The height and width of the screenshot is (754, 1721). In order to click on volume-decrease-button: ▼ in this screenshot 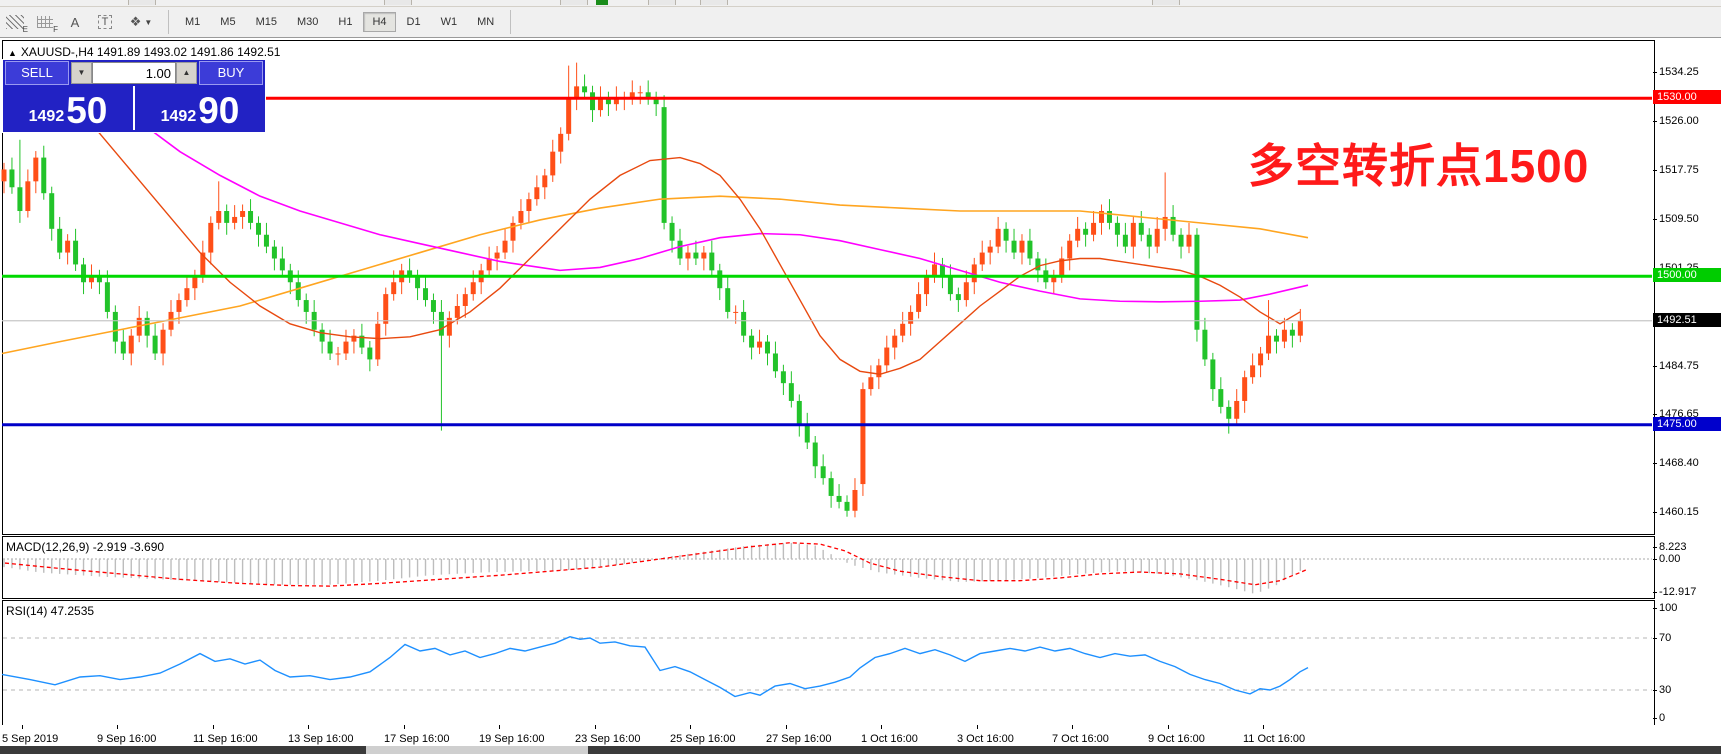, I will do `click(81, 73)`.